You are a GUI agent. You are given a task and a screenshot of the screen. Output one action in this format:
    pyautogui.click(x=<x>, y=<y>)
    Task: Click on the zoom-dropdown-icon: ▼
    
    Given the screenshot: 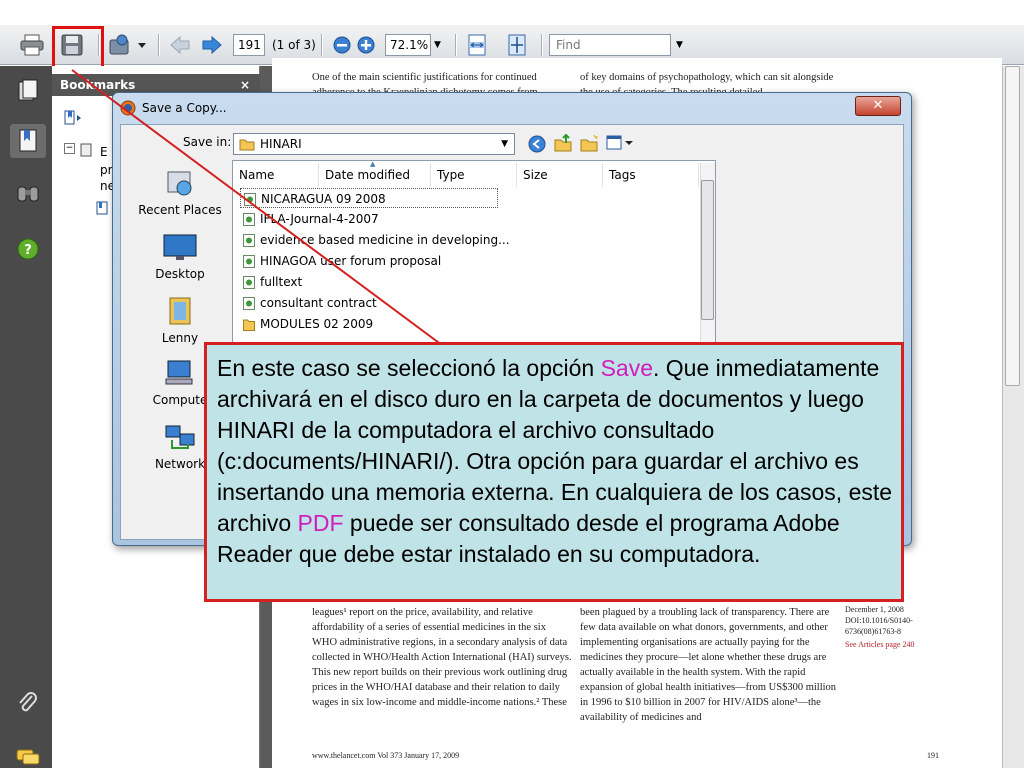 What is the action you would take?
    pyautogui.click(x=437, y=45)
    